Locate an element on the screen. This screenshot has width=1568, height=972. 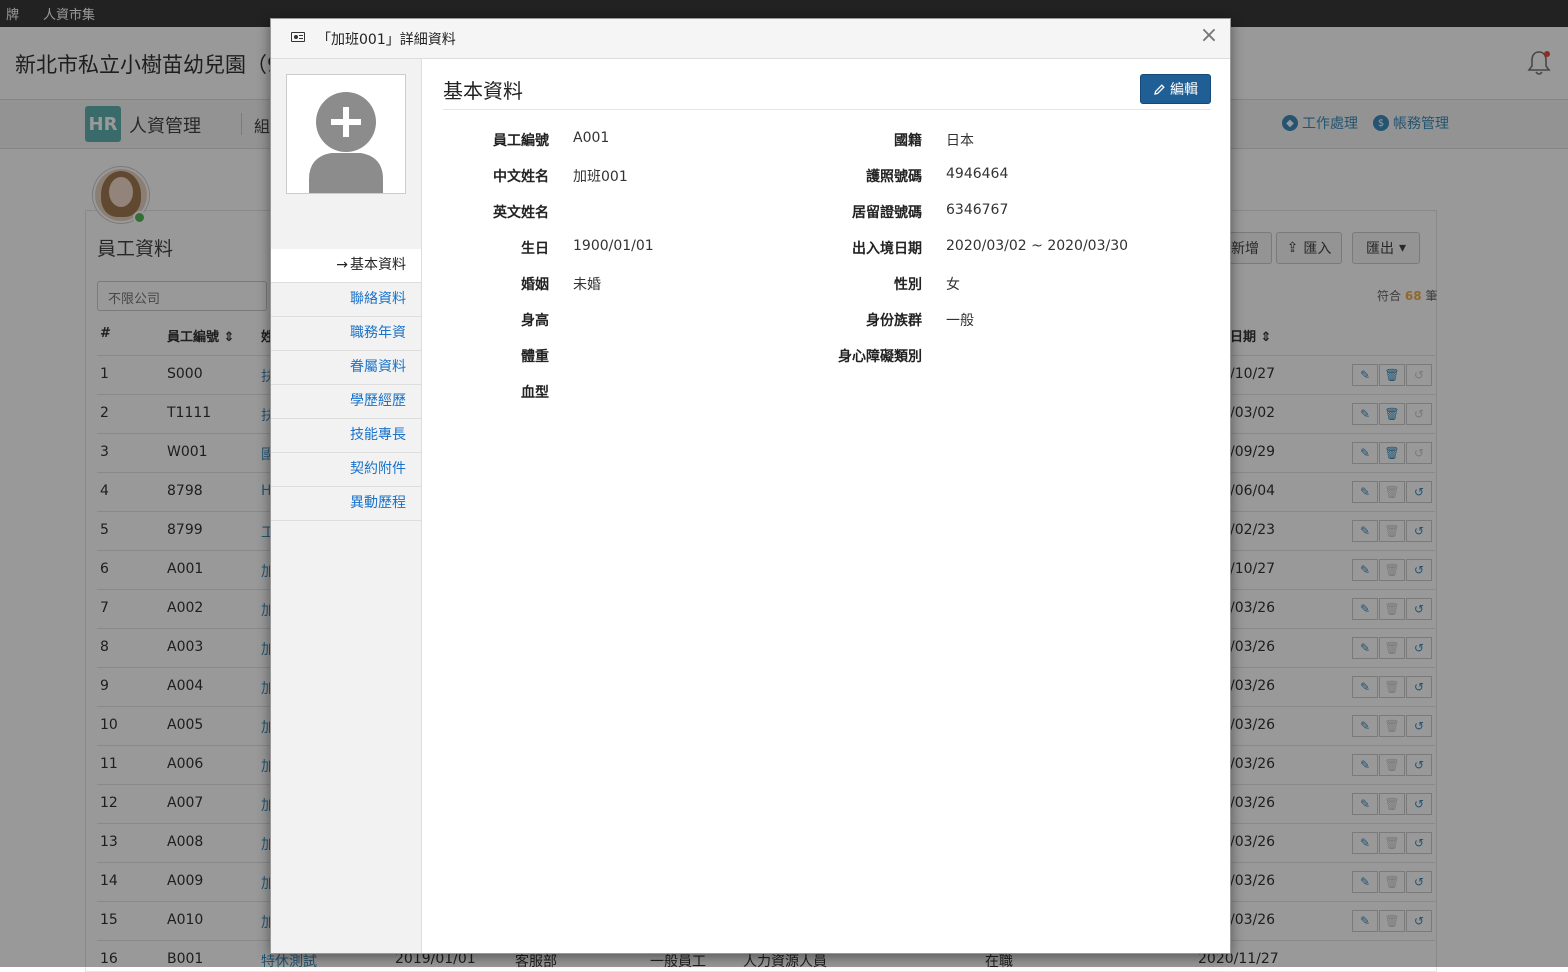
field-label: 生日 is located at coordinates (535, 249).